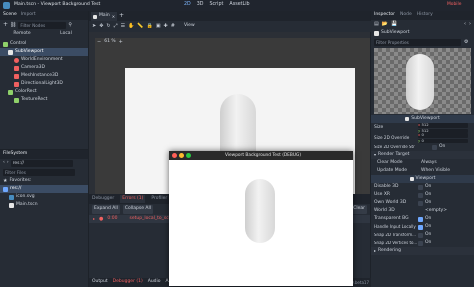 The width and height of the screenshot is (474, 287). I want to click on view-menu: View, so click(189, 26).